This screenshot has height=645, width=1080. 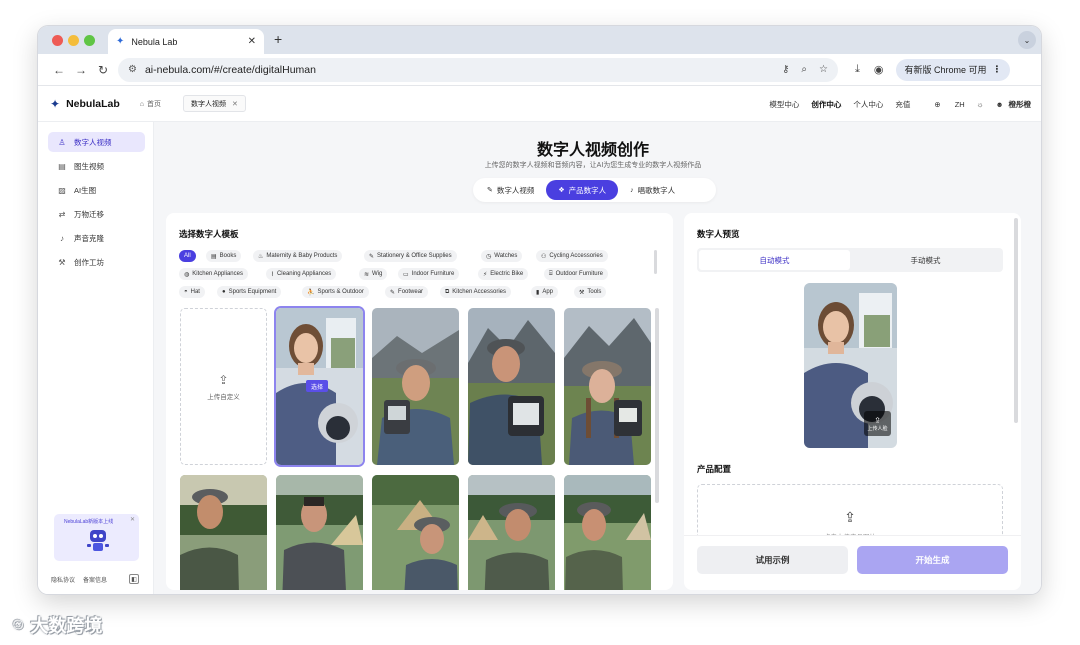 What do you see at coordinates (576, 274) in the screenshot?
I see `category-chip-outdoor-furniture: ⌸ Outdoor Furniture` at bounding box center [576, 274].